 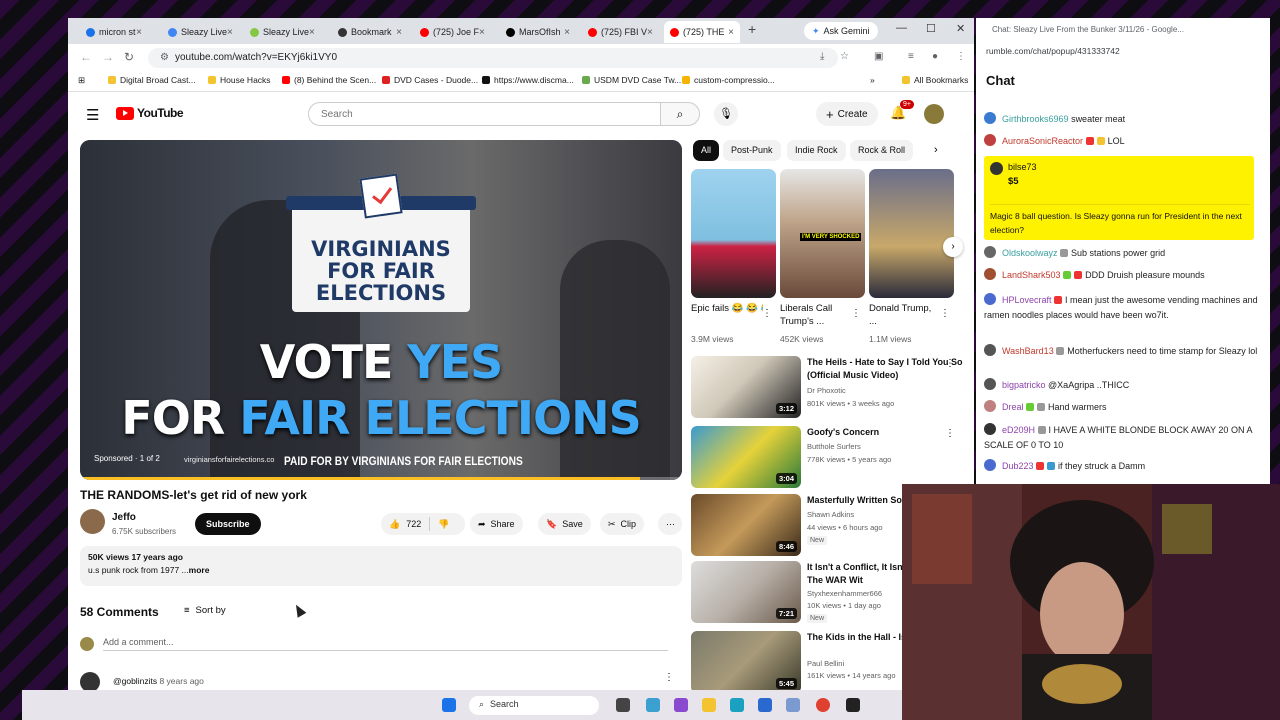 What do you see at coordinates (844, 56) in the screenshot?
I see `bookmark-star-icon: ☆` at bounding box center [844, 56].